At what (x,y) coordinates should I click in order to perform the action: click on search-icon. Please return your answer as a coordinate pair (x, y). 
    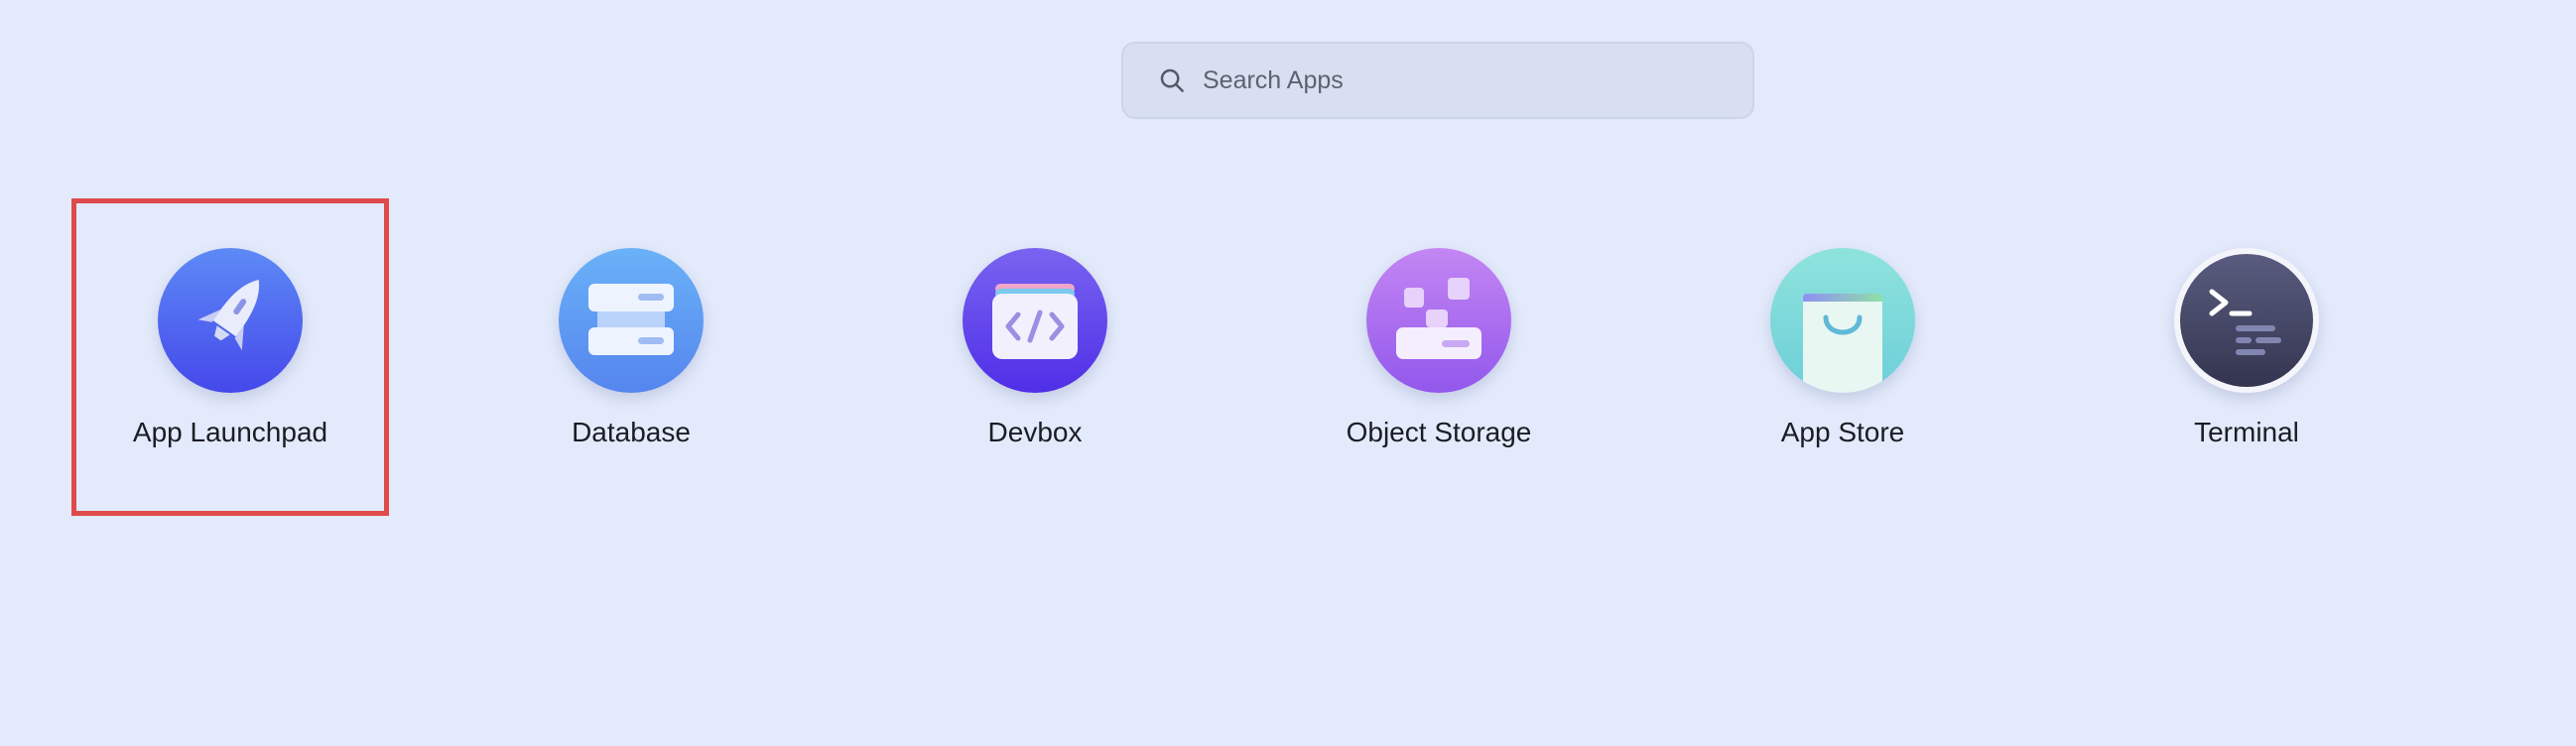
    Looking at the image, I should click on (1172, 80).